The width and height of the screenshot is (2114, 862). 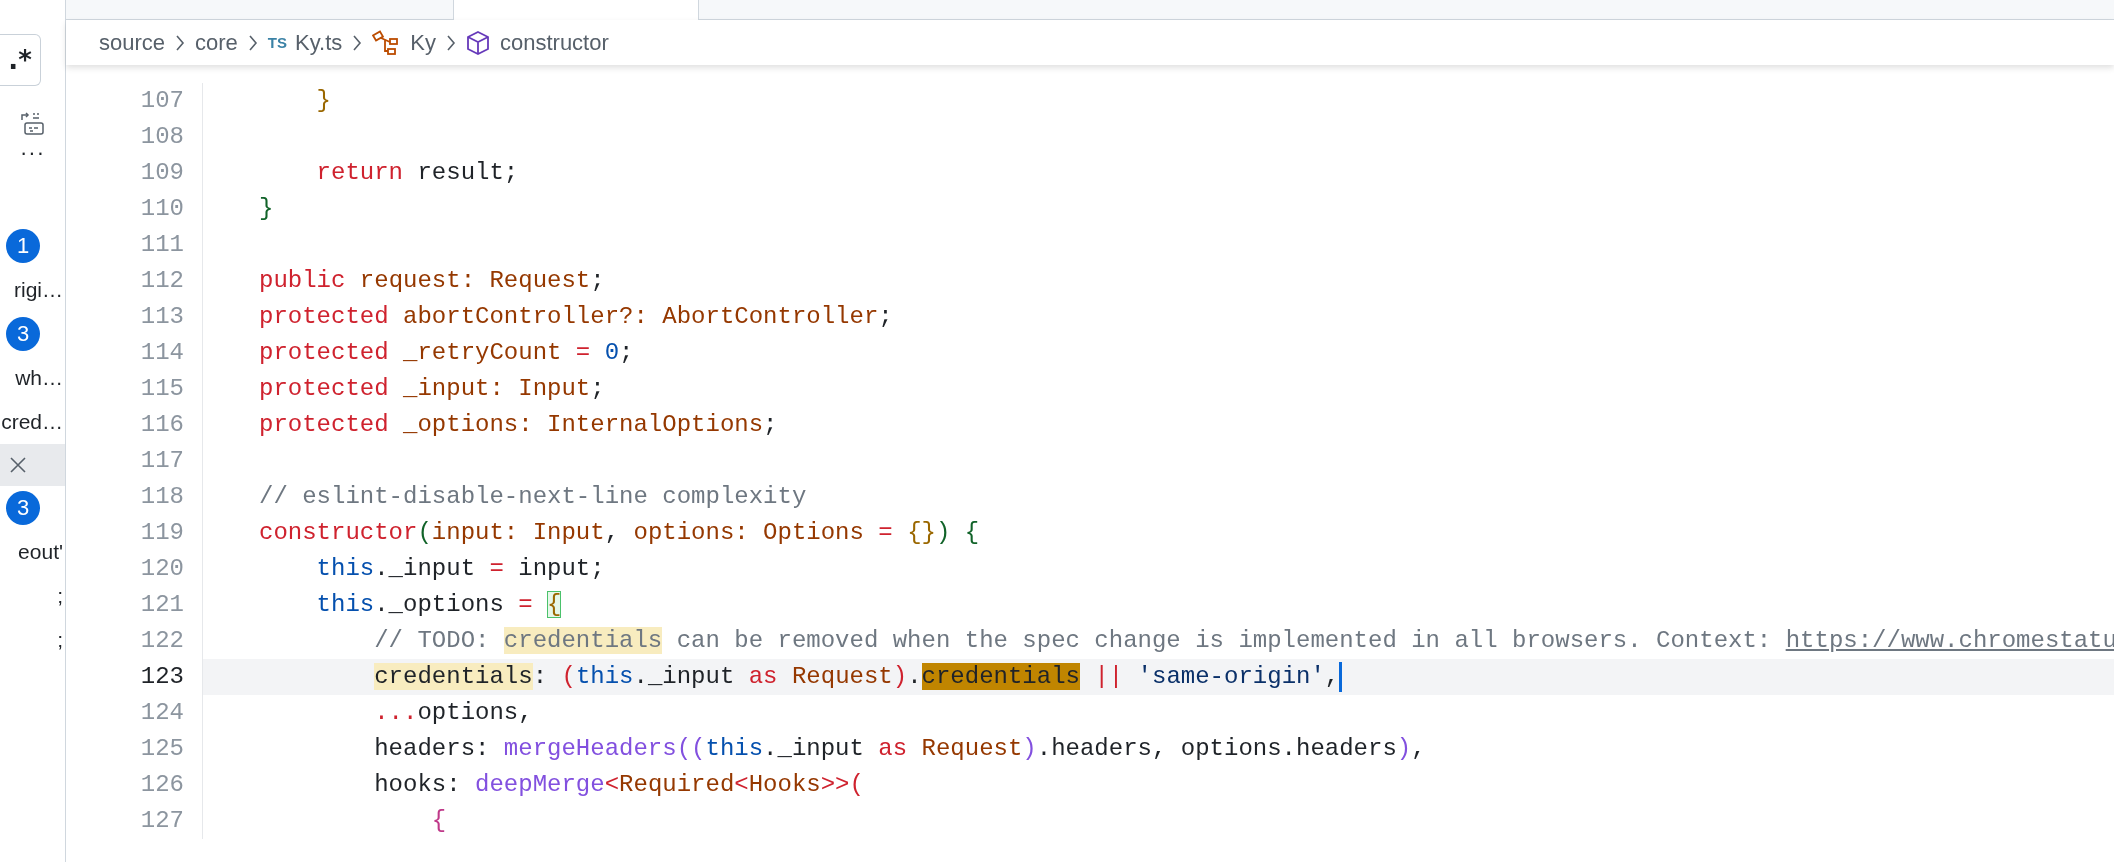 What do you see at coordinates (161, 137) in the screenshot?
I see `line-number: 108` at bounding box center [161, 137].